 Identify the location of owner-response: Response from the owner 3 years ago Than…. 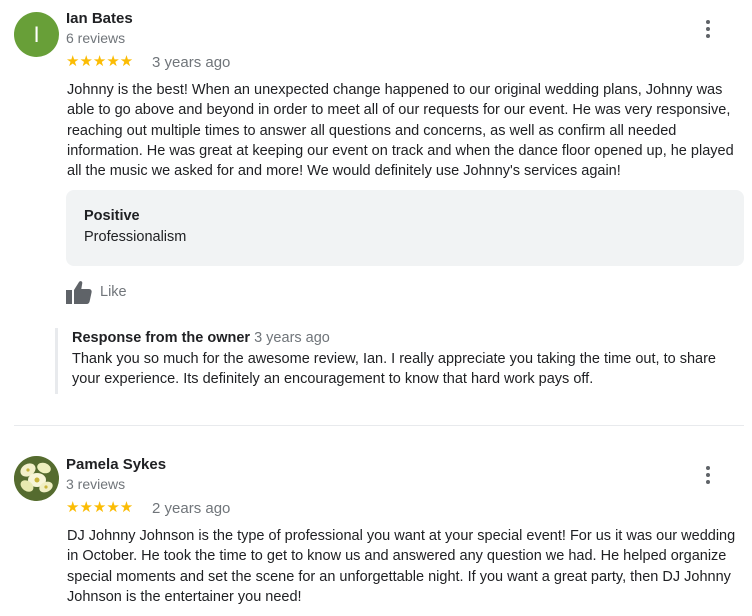
(401, 361).